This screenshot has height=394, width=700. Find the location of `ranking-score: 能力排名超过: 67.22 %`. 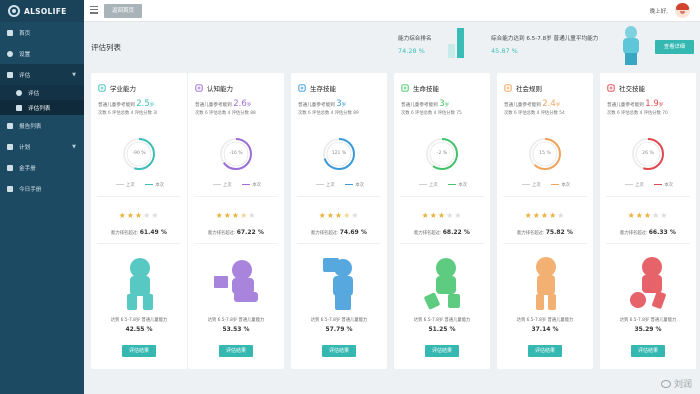

ranking-score: 能力排名超过: 67.22 % is located at coordinates (236, 232).